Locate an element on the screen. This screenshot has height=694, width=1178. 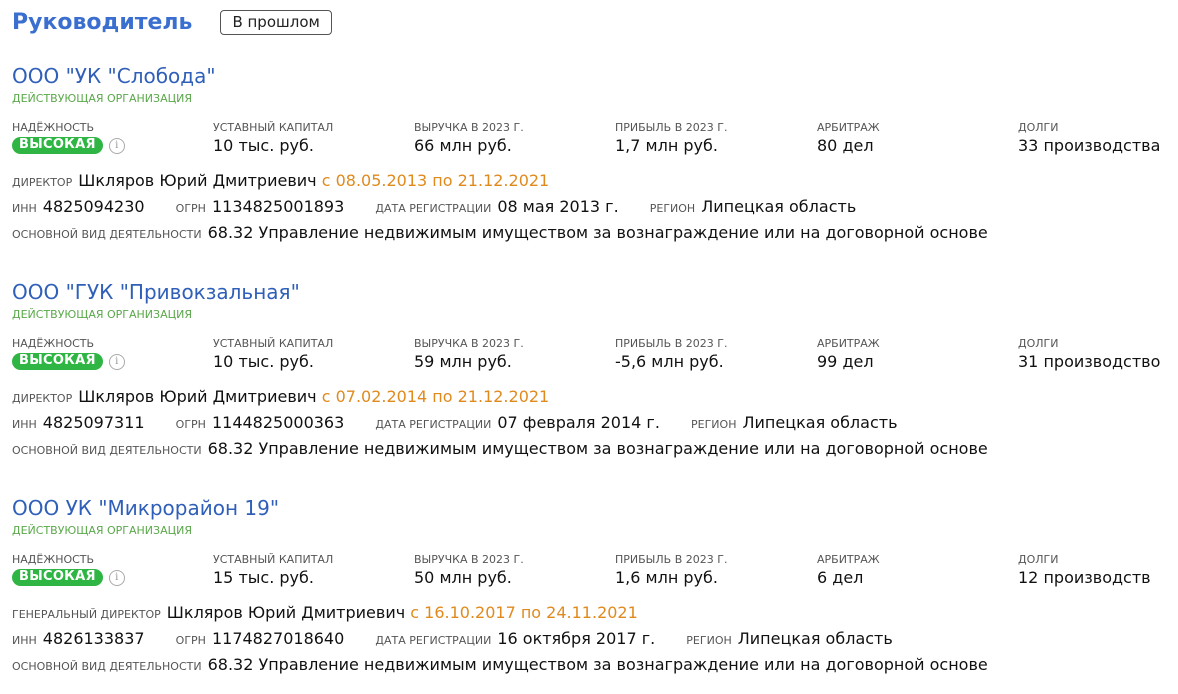
period-text: с 08.05.2013 по 21.12.2021 is located at coordinates (435, 180).